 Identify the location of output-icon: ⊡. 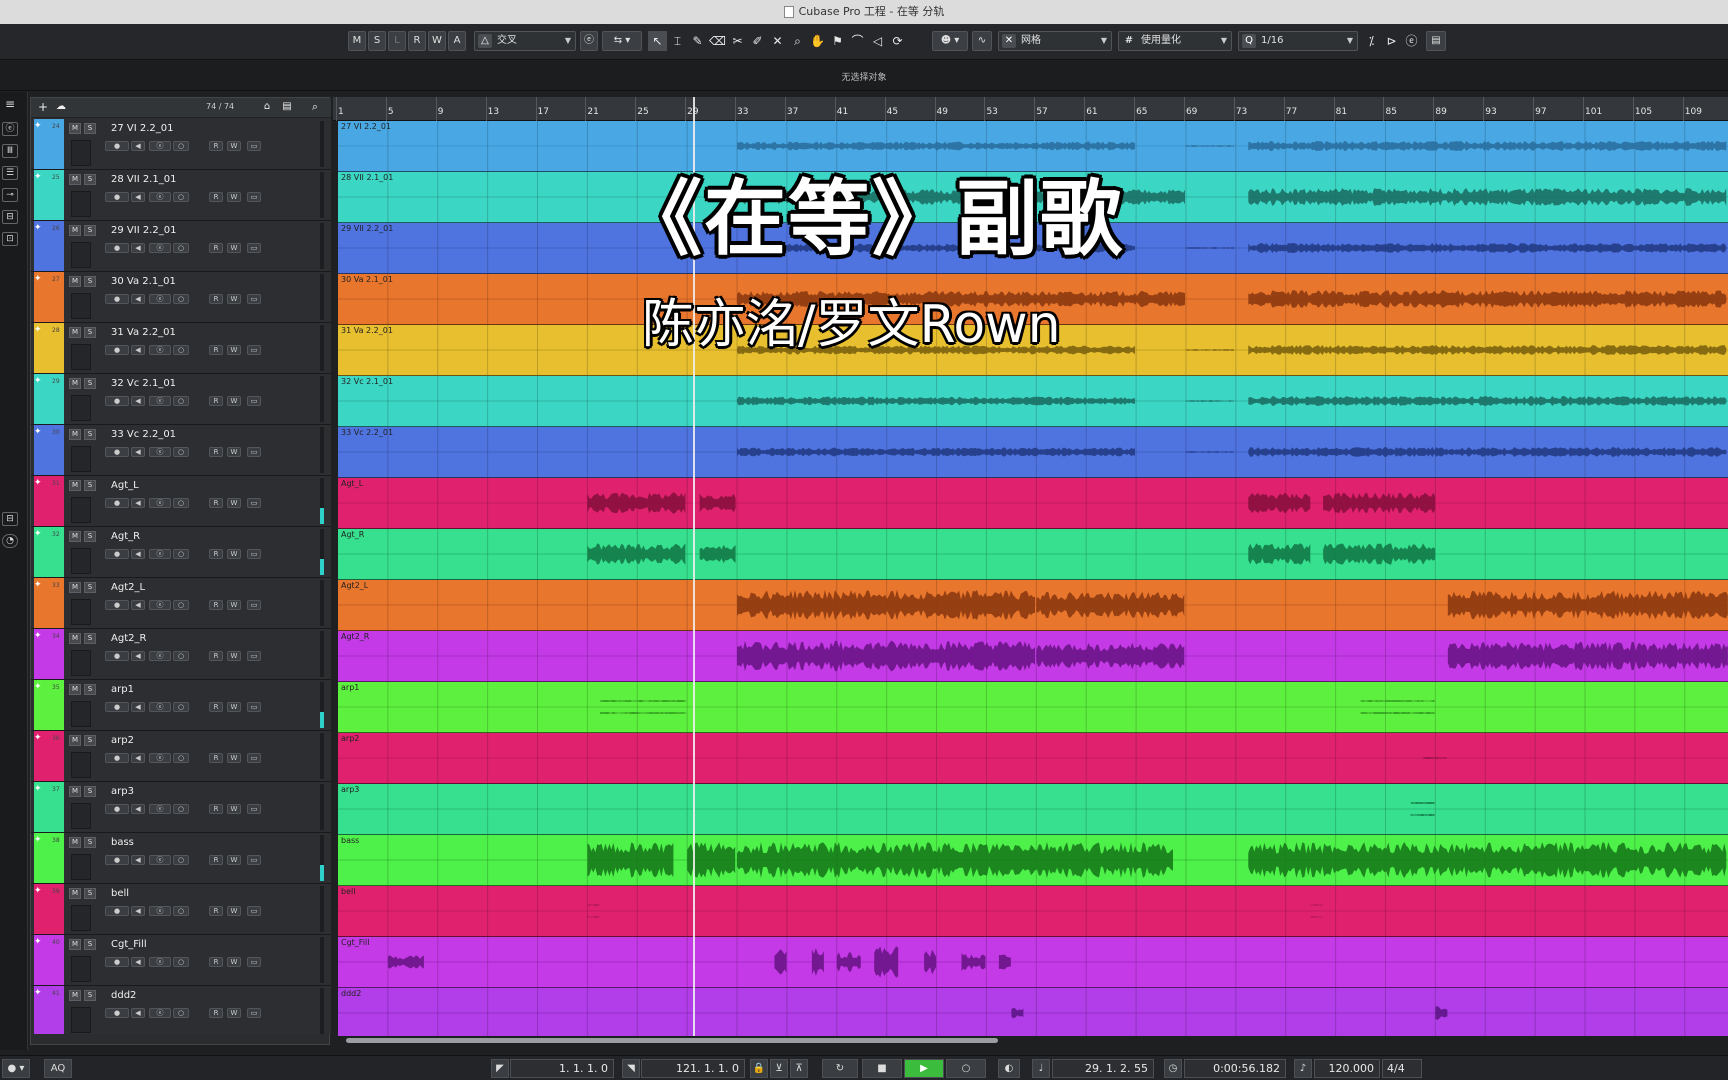
(10, 239).